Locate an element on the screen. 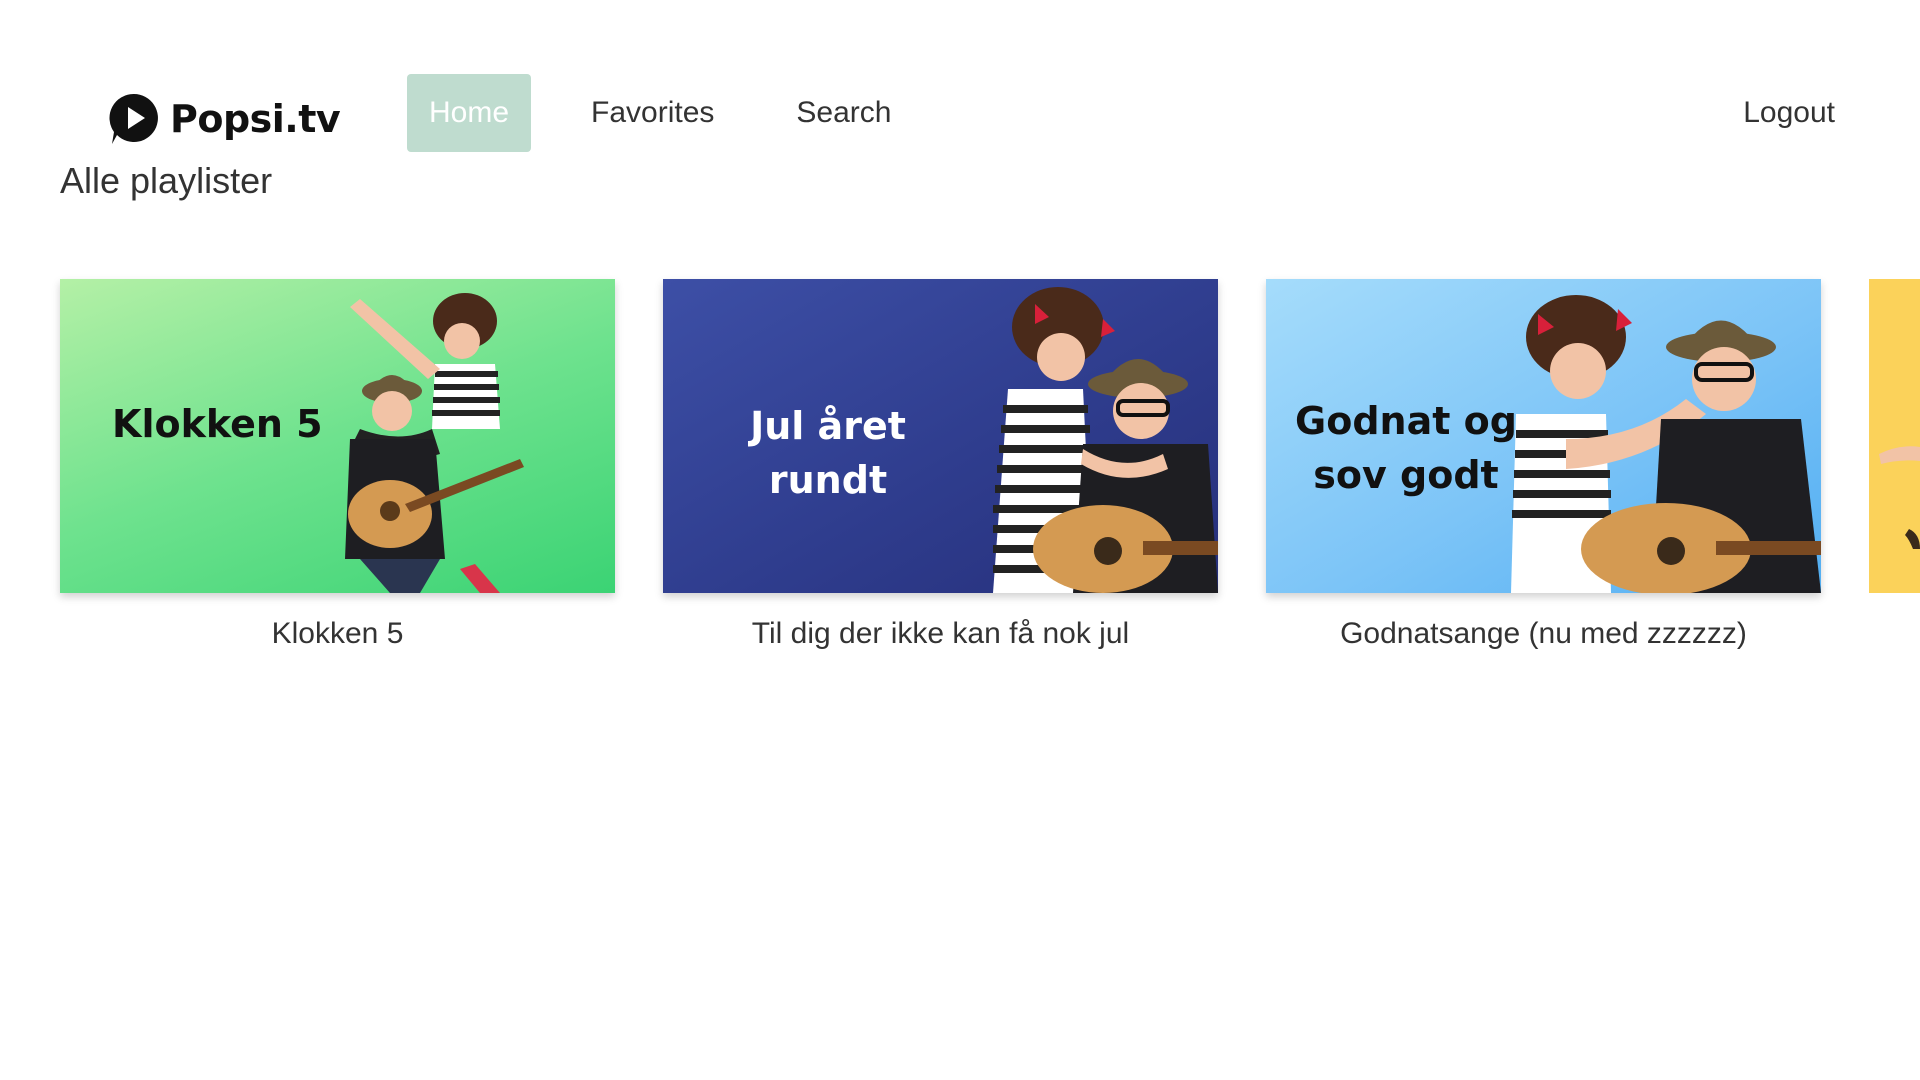  playlist-thumbnail: Jul året rundt is located at coordinates (940, 436).